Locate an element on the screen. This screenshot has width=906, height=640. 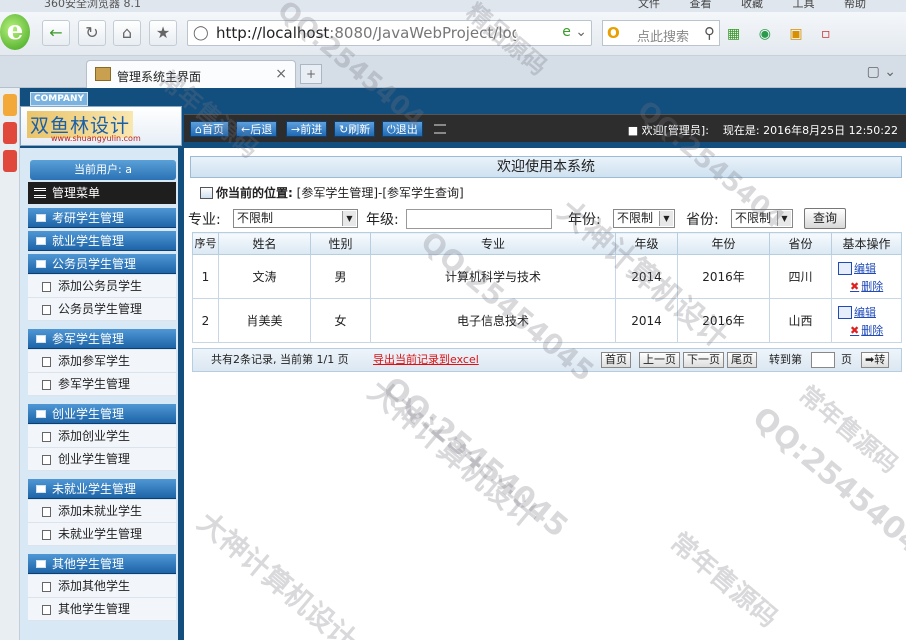
sidebar-section-civil-servant: 公务员学生管理 is located at coordinates (102, 264).